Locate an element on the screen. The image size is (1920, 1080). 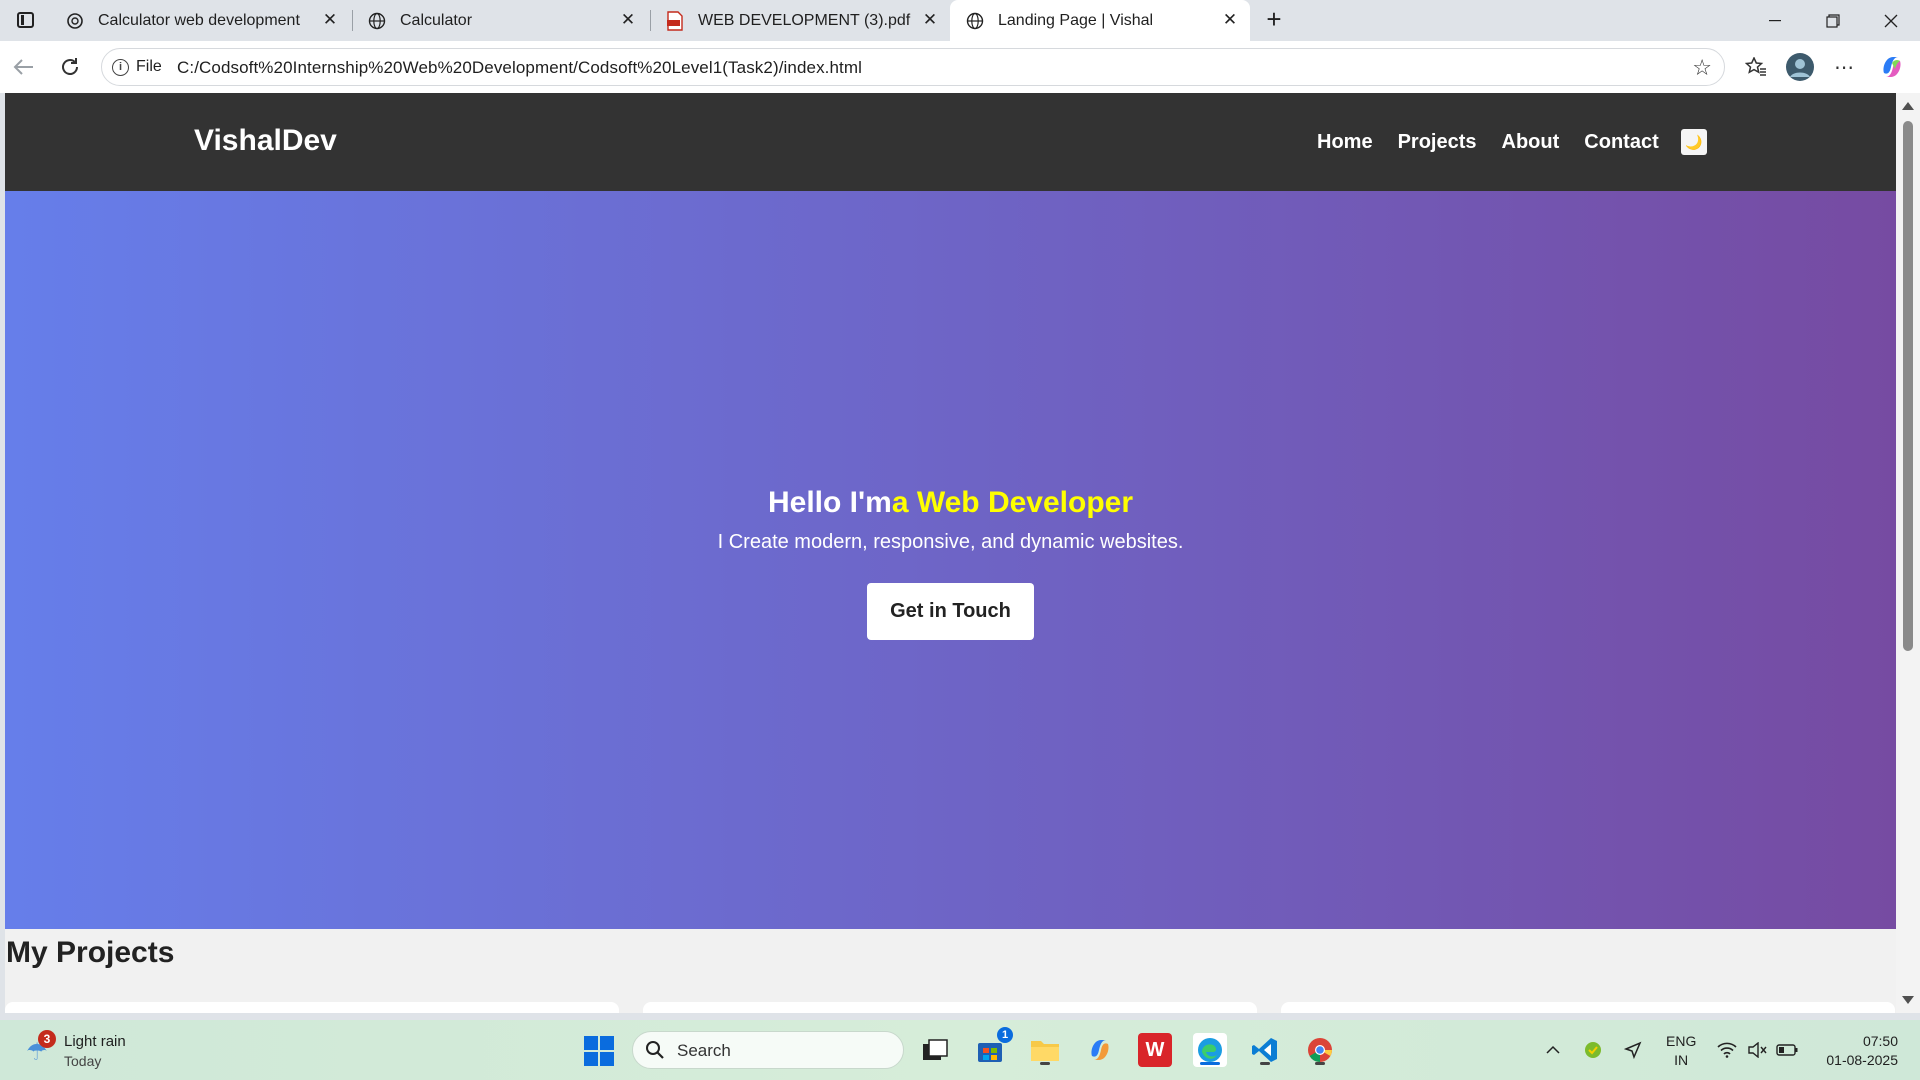
sidebar-toggle-icon is located at coordinates (25, 20).